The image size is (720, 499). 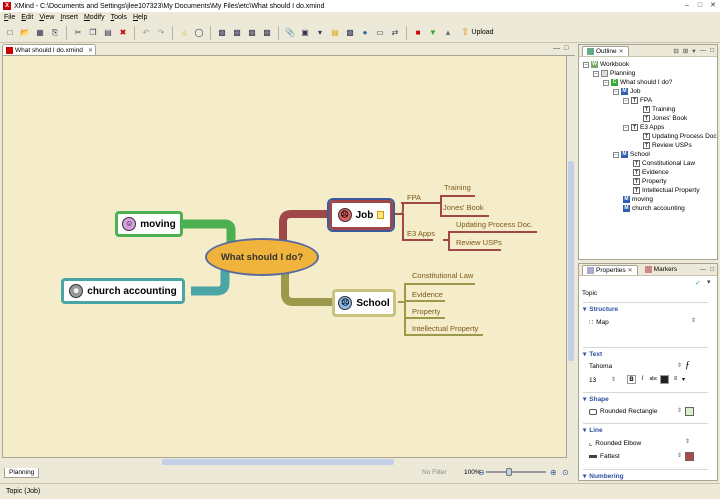 I want to click on zoom-slider-knob, so click(x=509, y=472).